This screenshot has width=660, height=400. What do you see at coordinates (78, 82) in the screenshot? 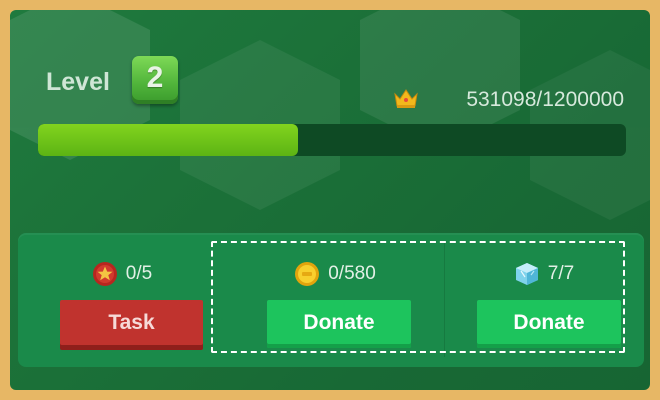
I see `level-label: Level` at bounding box center [78, 82].